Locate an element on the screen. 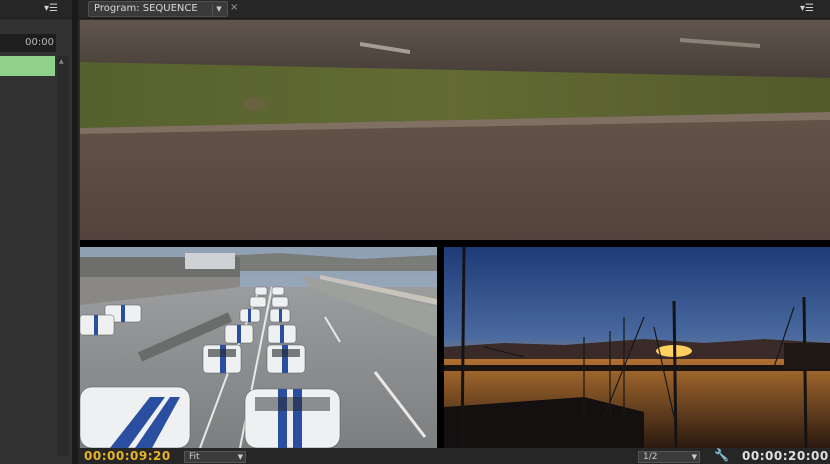 This screenshot has width=830, height=464. duration-timecode: 00:00:20:00 is located at coordinates (785, 456).